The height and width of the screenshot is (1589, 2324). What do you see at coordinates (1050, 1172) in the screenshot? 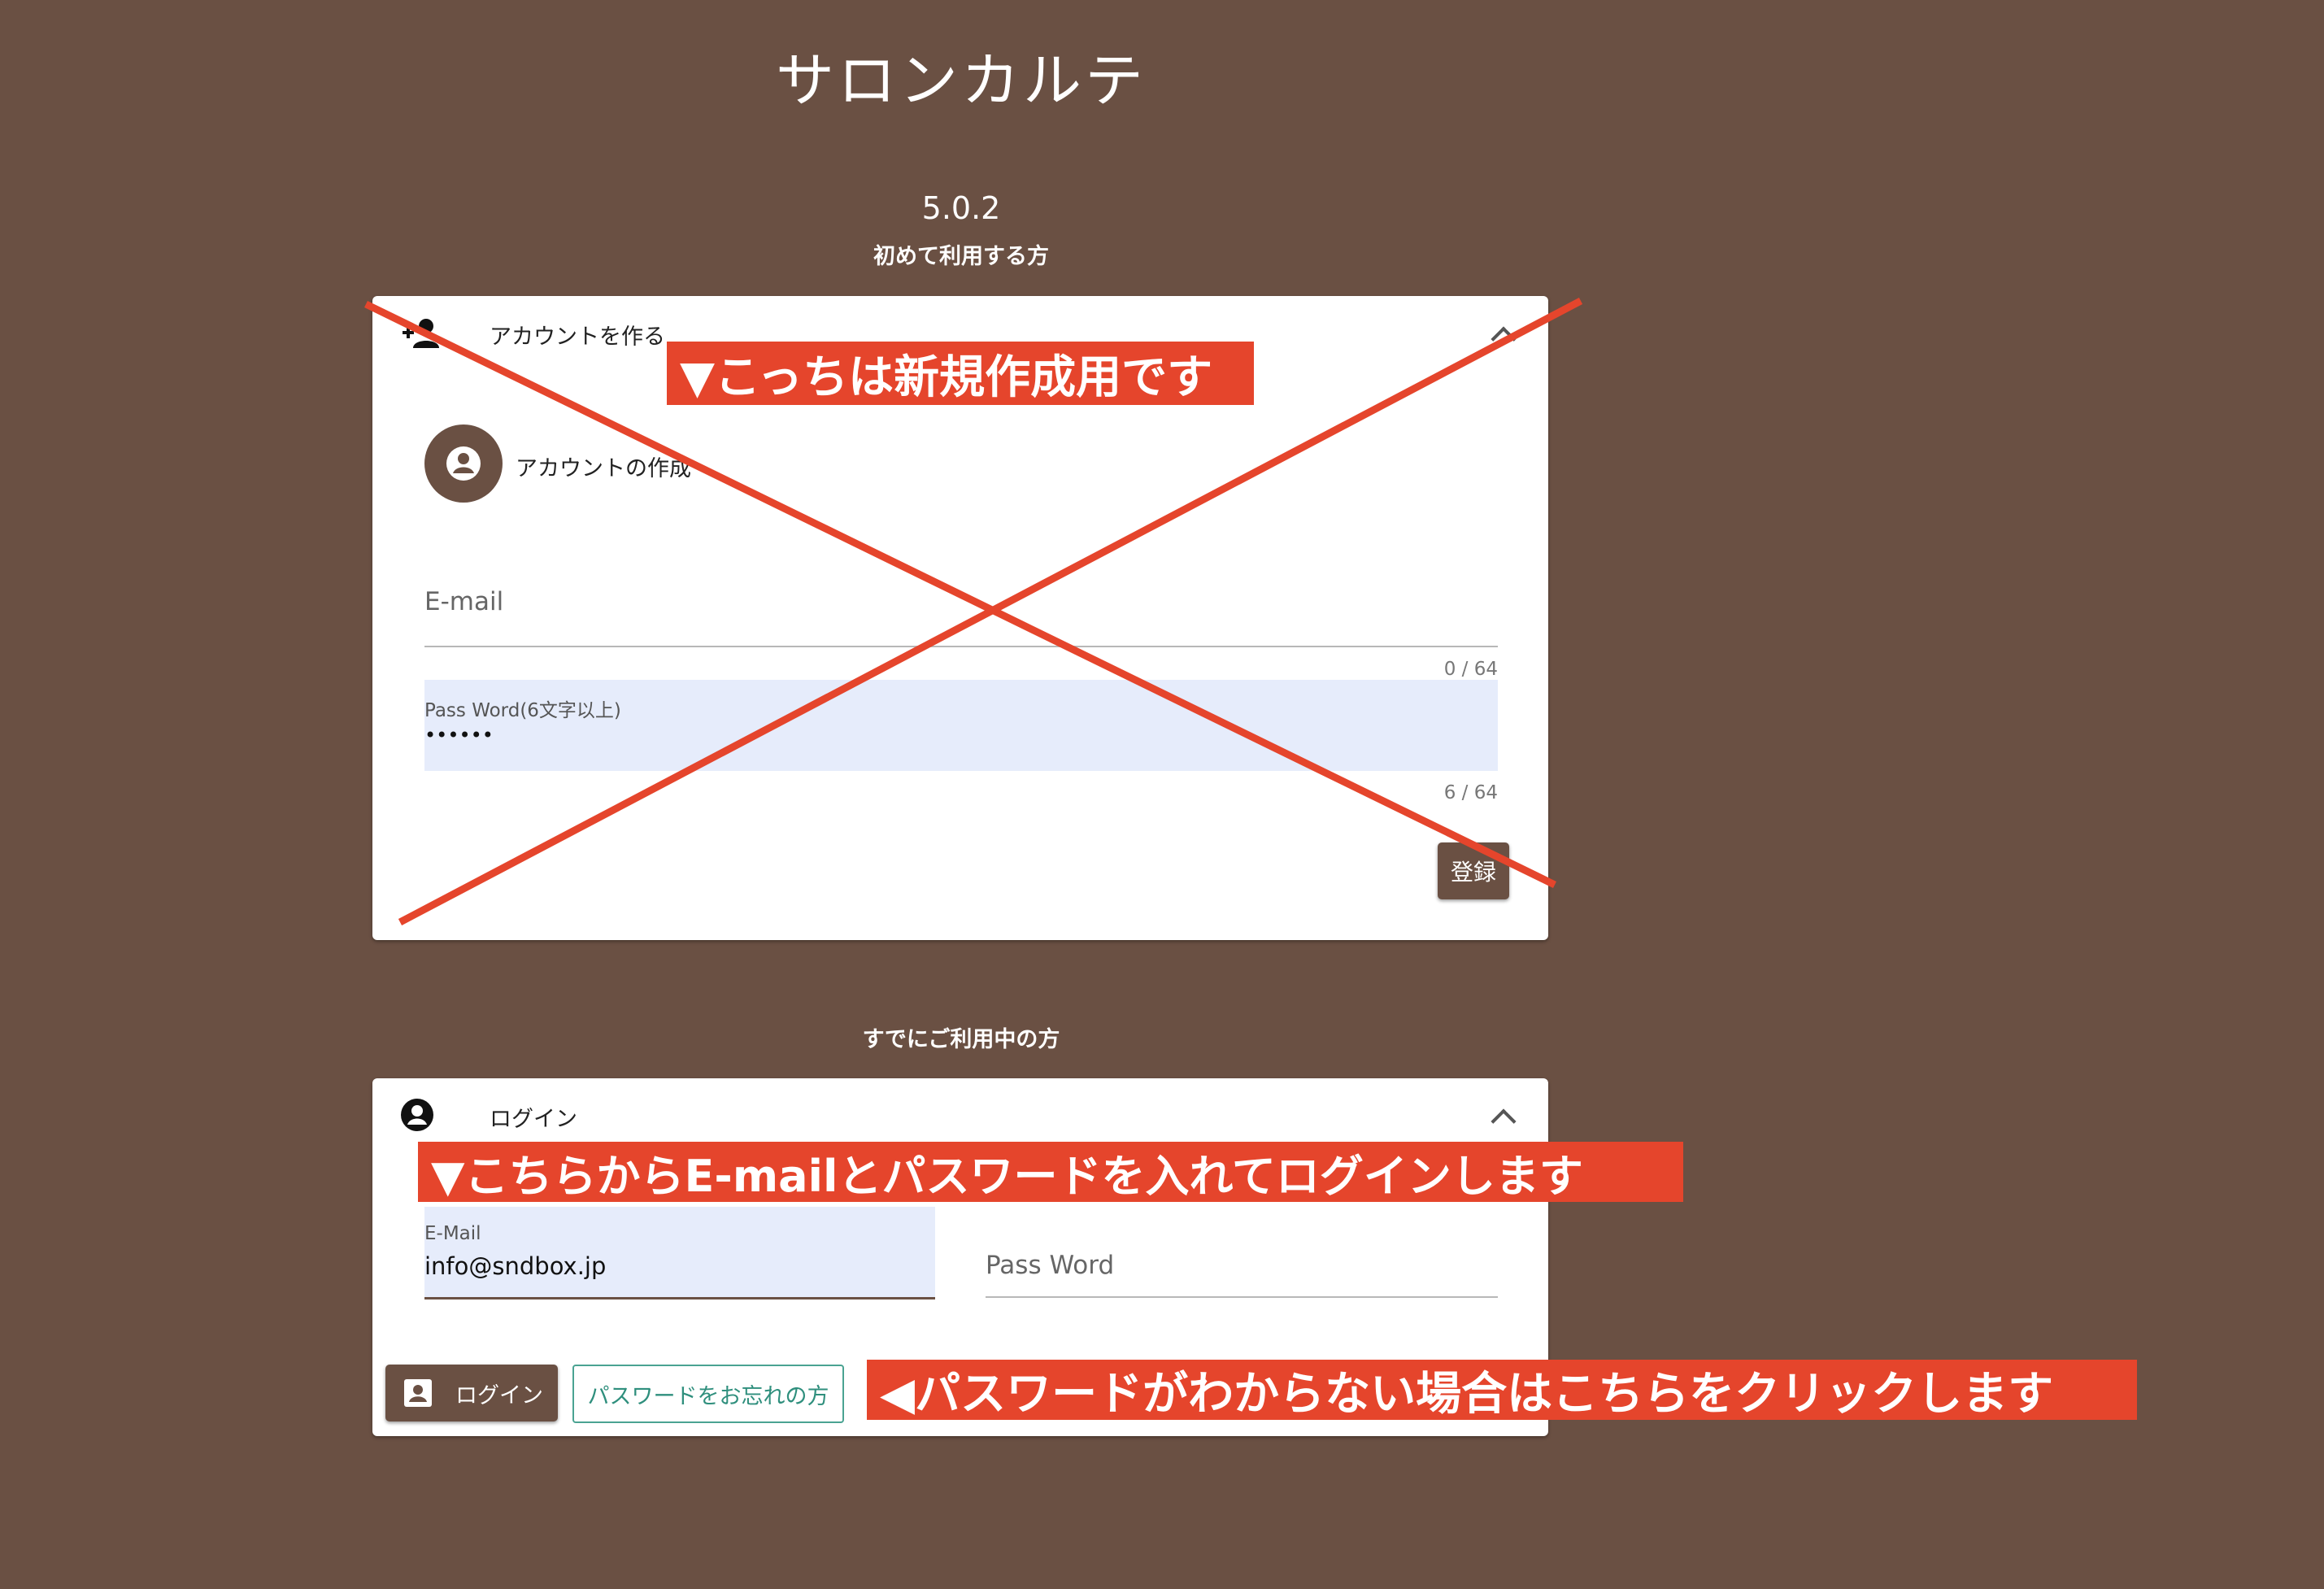
I see `login-annotation: ▼こちらからE-mailとパスワードを入れてログインします` at bounding box center [1050, 1172].